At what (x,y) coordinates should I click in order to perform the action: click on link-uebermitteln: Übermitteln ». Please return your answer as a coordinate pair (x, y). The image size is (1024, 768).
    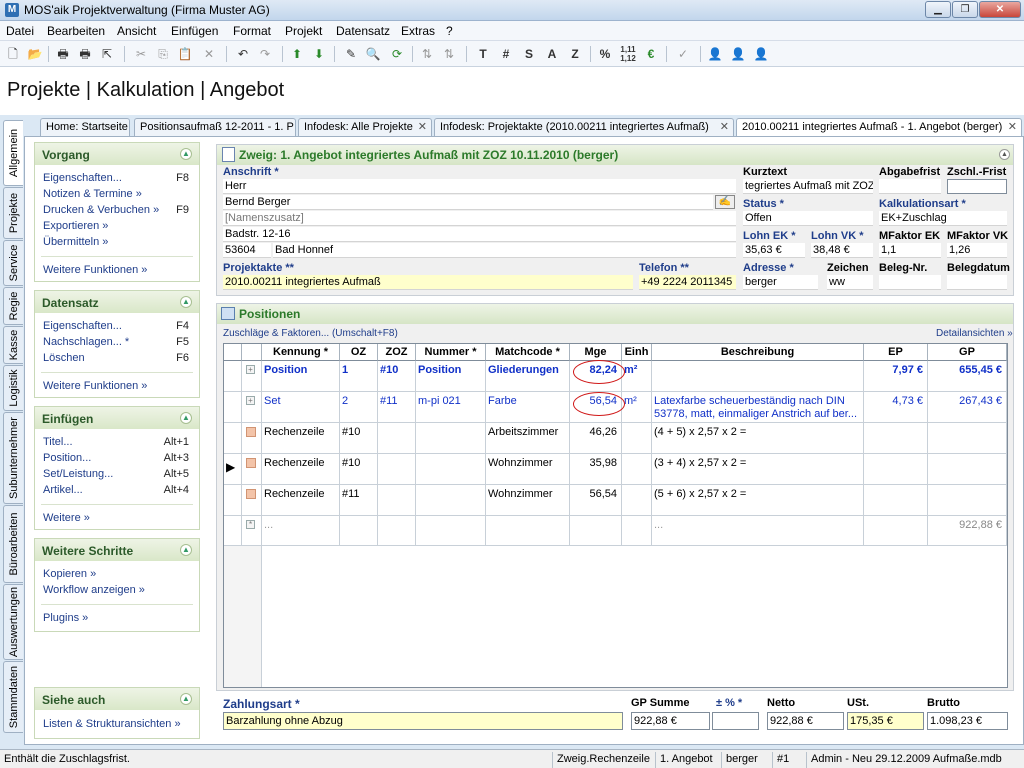
    Looking at the image, I should click on (75, 242).